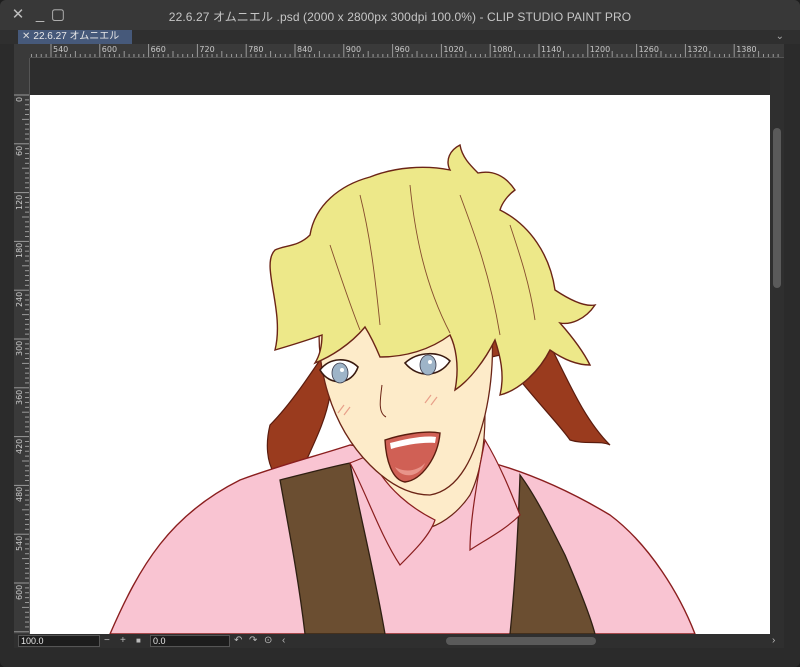  Describe the element at coordinates (19, 299) in the screenshot. I see `ruler-label: 240` at that location.